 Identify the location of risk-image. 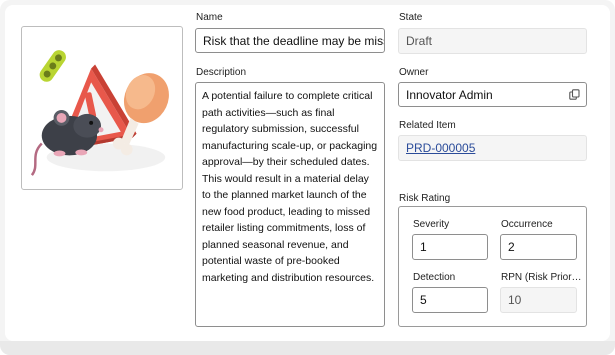
(102, 108).